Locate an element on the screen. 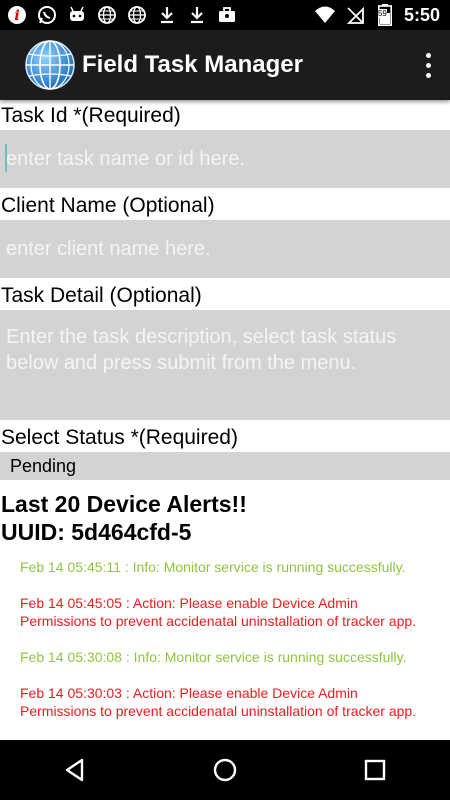  wifi-icon is located at coordinates (325, 15).